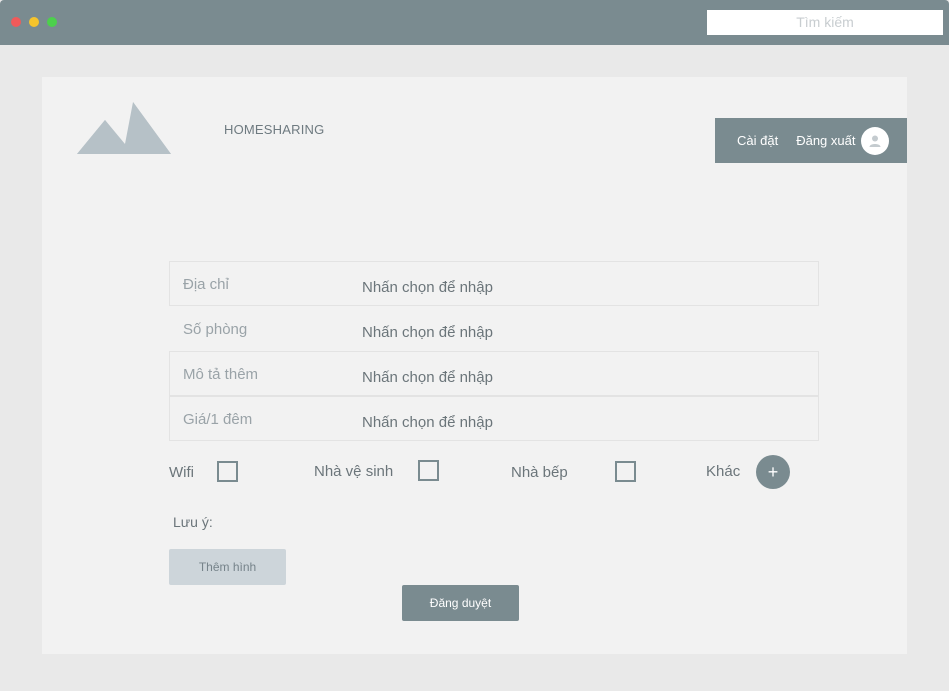 The image size is (949, 691). What do you see at coordinates (181, 472) in the screenshot?
I see `wifi-label: Wifi` at bounding box center [181, 472].